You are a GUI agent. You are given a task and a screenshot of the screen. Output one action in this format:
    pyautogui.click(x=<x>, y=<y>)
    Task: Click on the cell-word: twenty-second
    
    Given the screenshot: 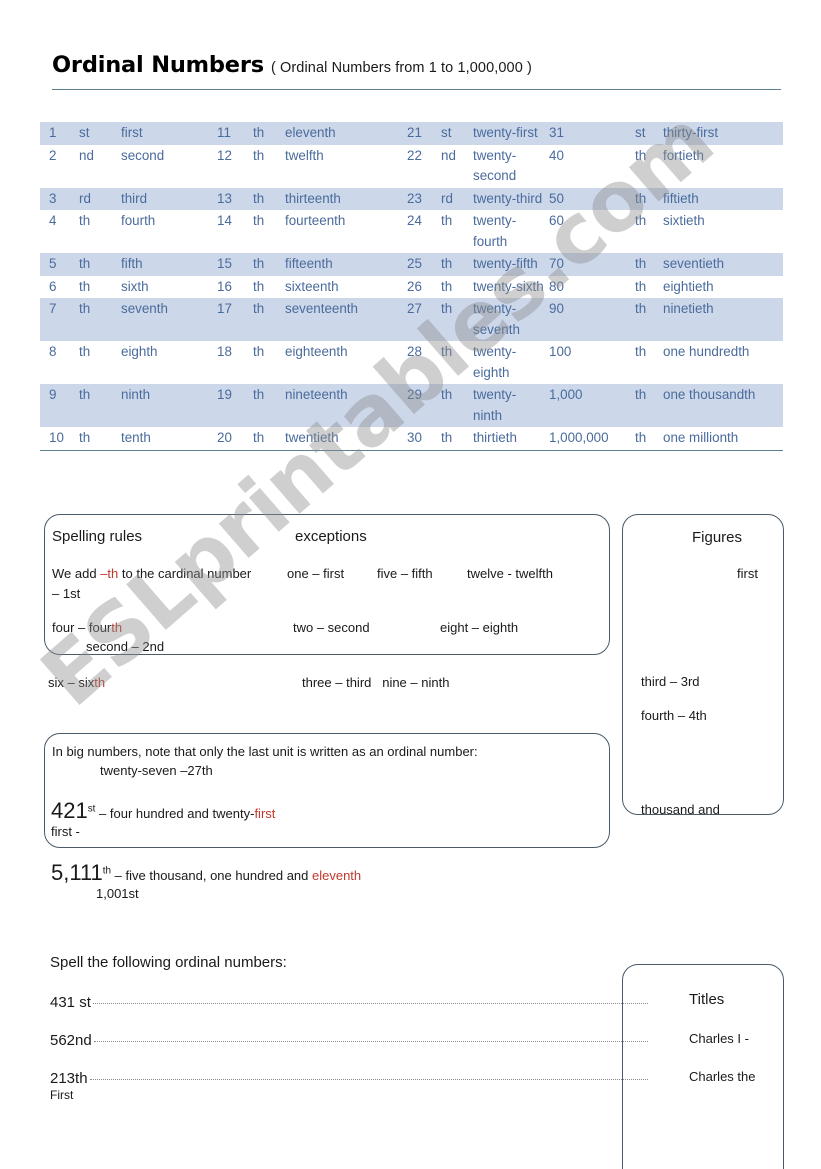 What is the action you would take?
    pyautogui.click(x=495, y=165)
    